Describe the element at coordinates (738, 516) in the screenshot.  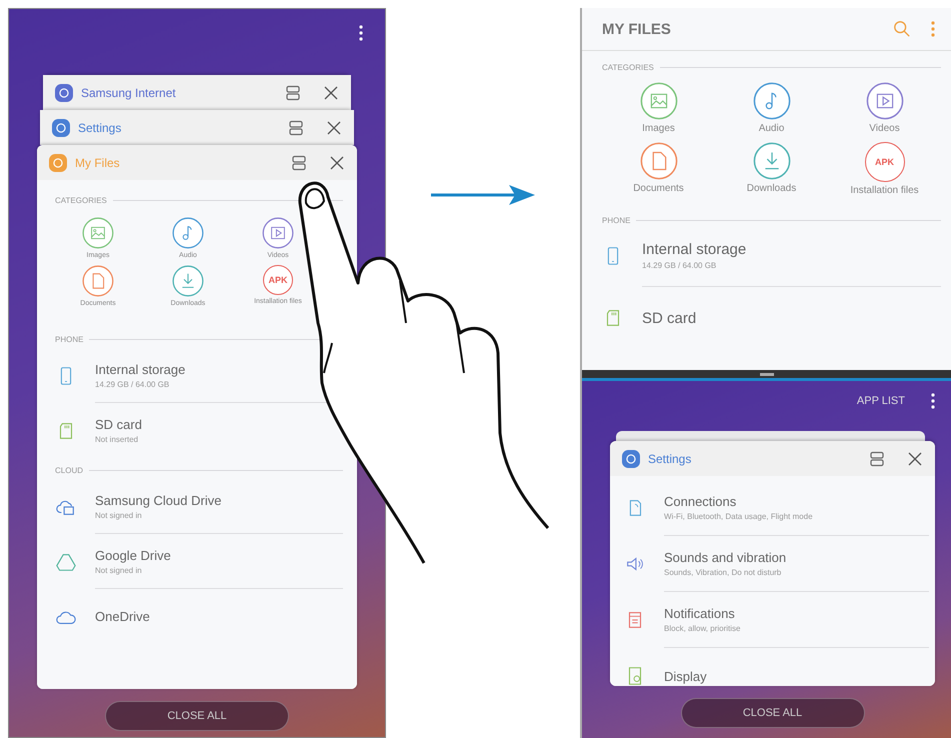
I see `setting-subtitle: Wi-Fi, Bluetooth, Data usage, Flight mode` at that location.